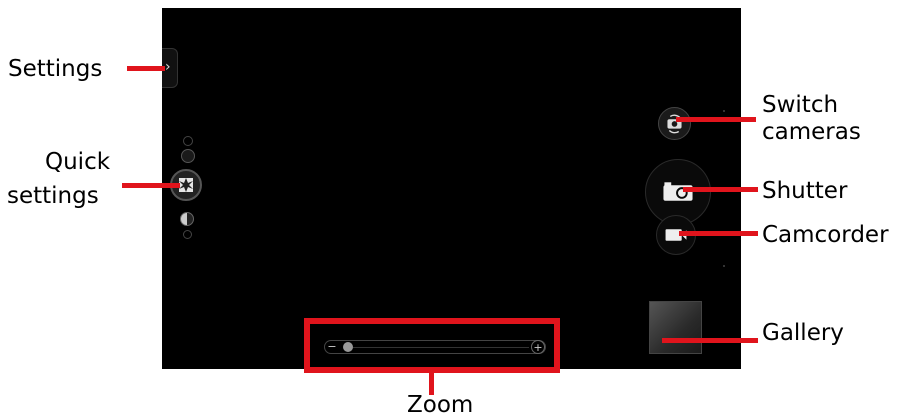  I want to click on camcorder-callout-label: Camcorder, so click(825, 235).